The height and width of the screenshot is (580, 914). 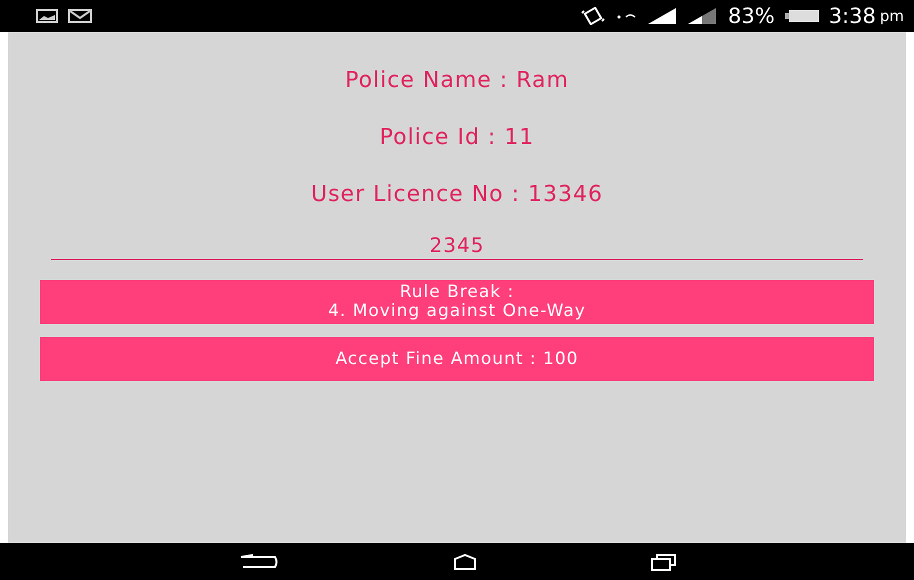 I want to click on wifi-icon, so click(x=627, y=16).